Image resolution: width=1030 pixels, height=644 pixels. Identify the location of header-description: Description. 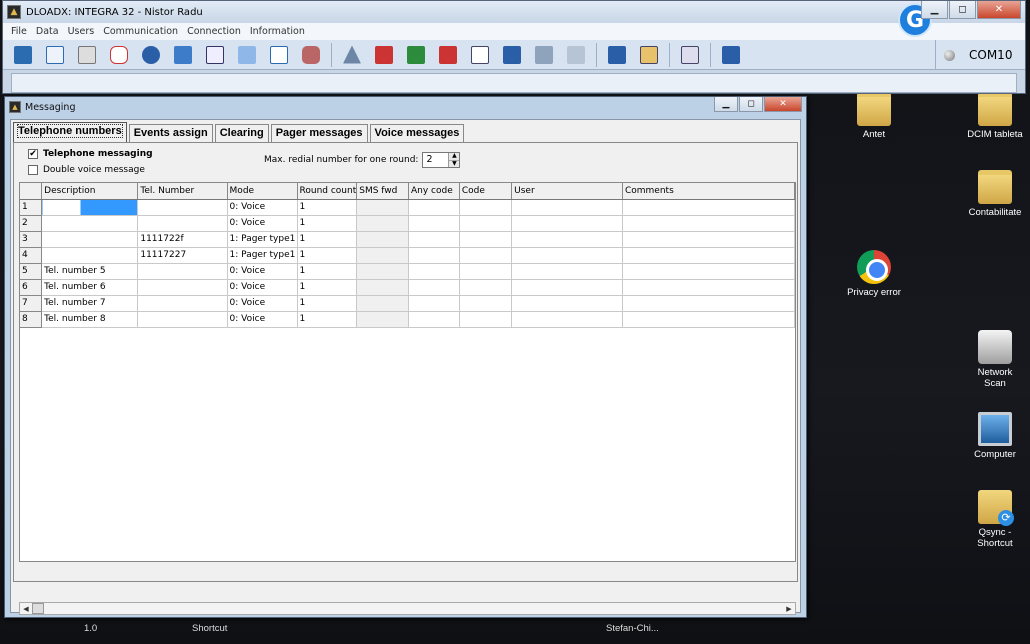
(90, 191).